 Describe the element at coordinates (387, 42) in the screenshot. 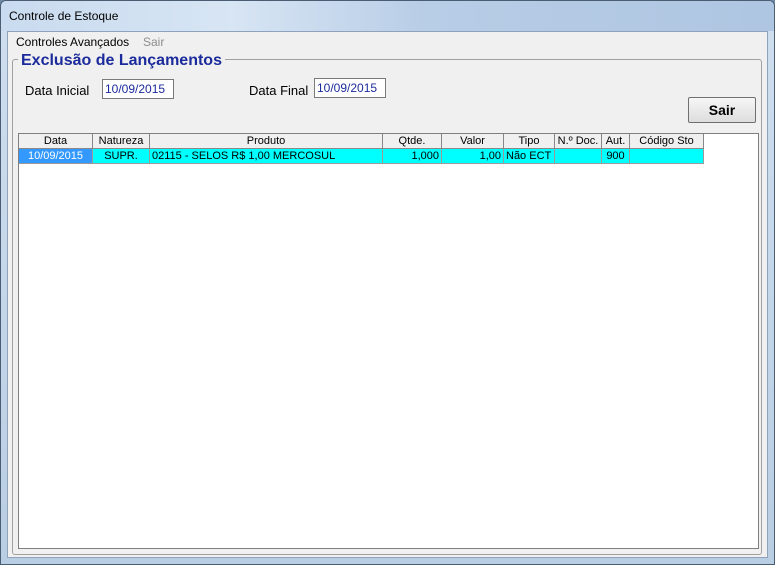

I see `menu-bar: Controles Avançados Sair` at that location.